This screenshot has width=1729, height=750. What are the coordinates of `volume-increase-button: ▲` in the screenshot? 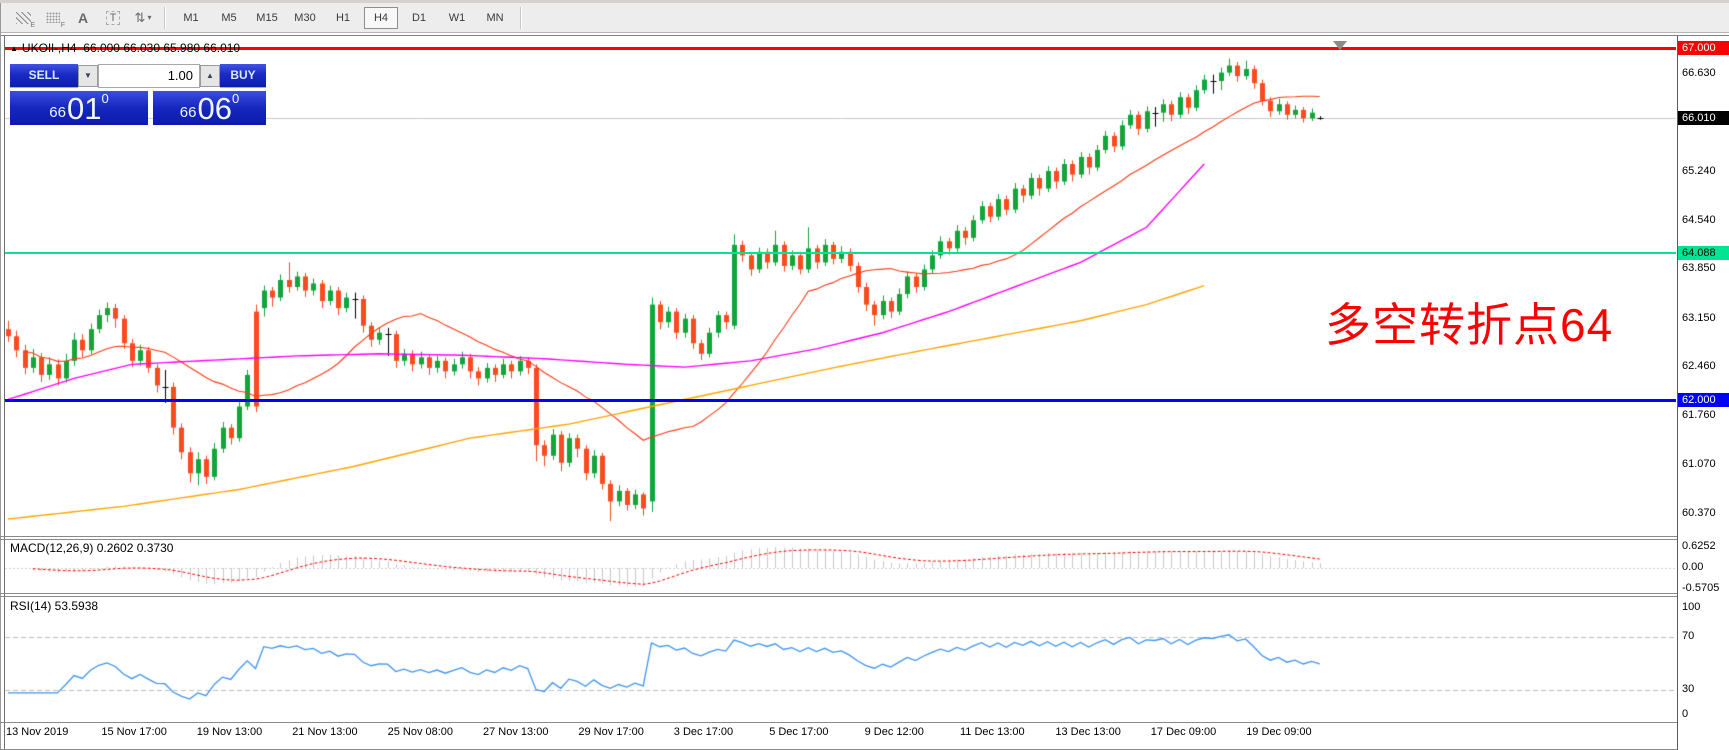 It's located at (210, 76).